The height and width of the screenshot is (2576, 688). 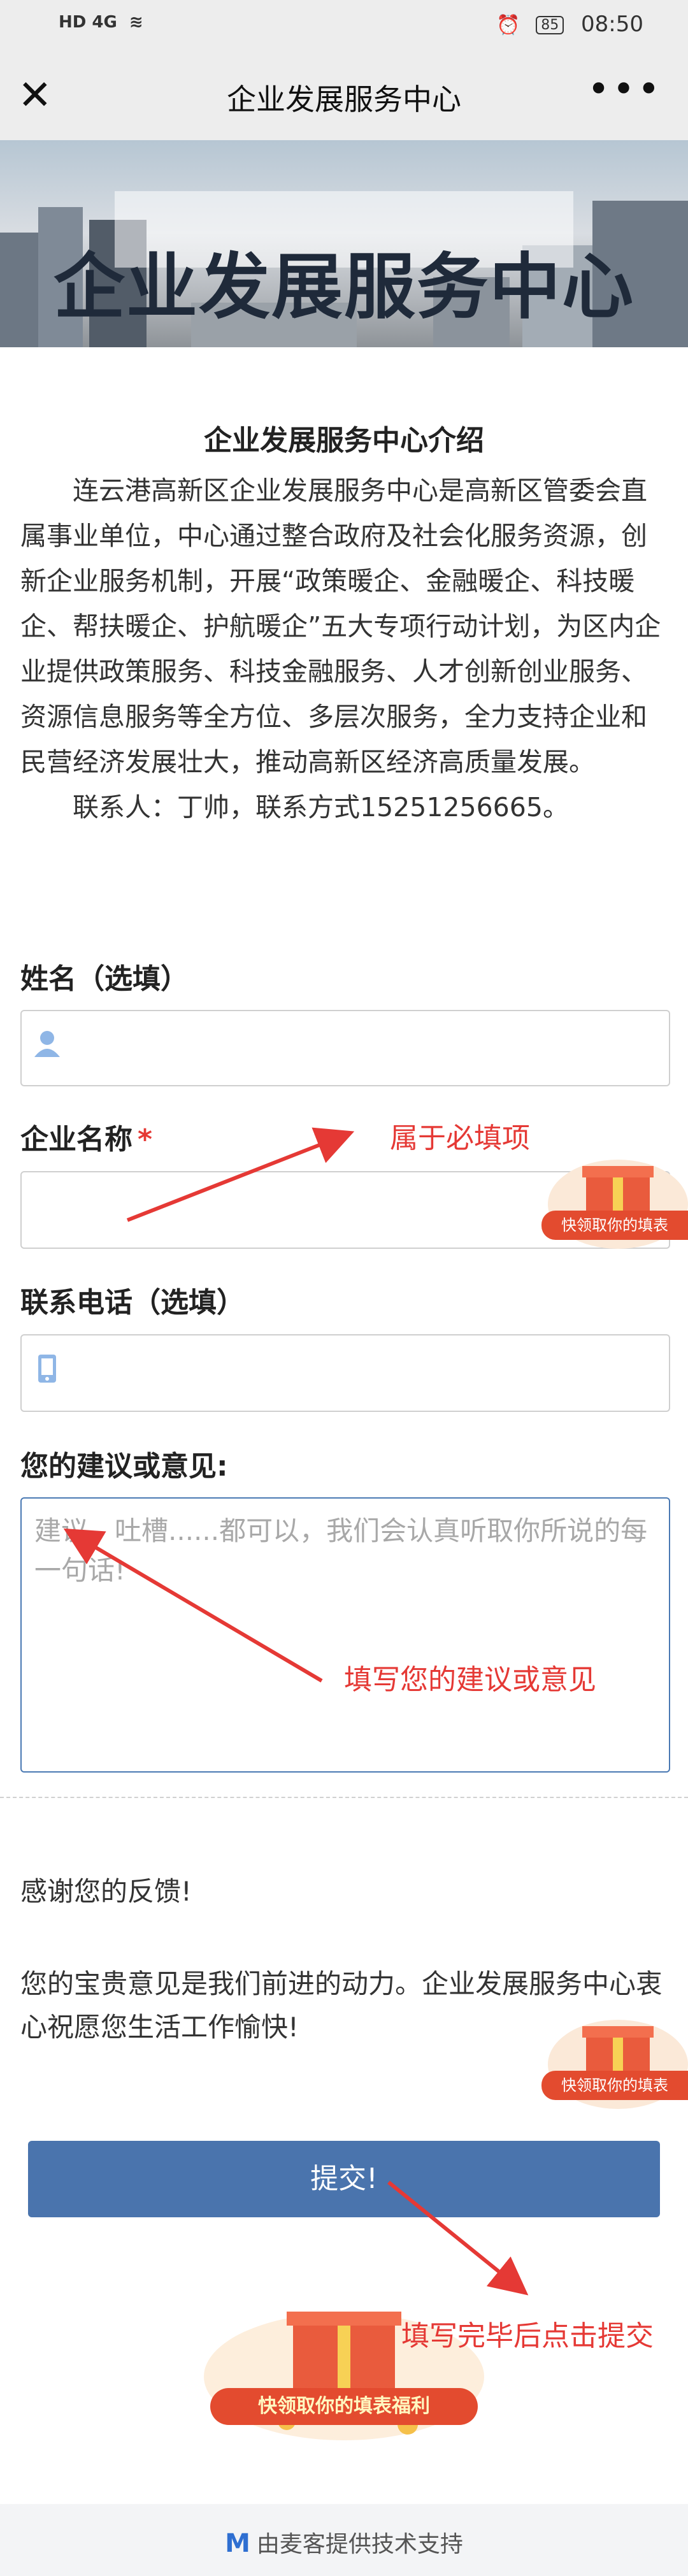 I want to click on annotation-required: 属于必填项, so click(x=460, y=1138).